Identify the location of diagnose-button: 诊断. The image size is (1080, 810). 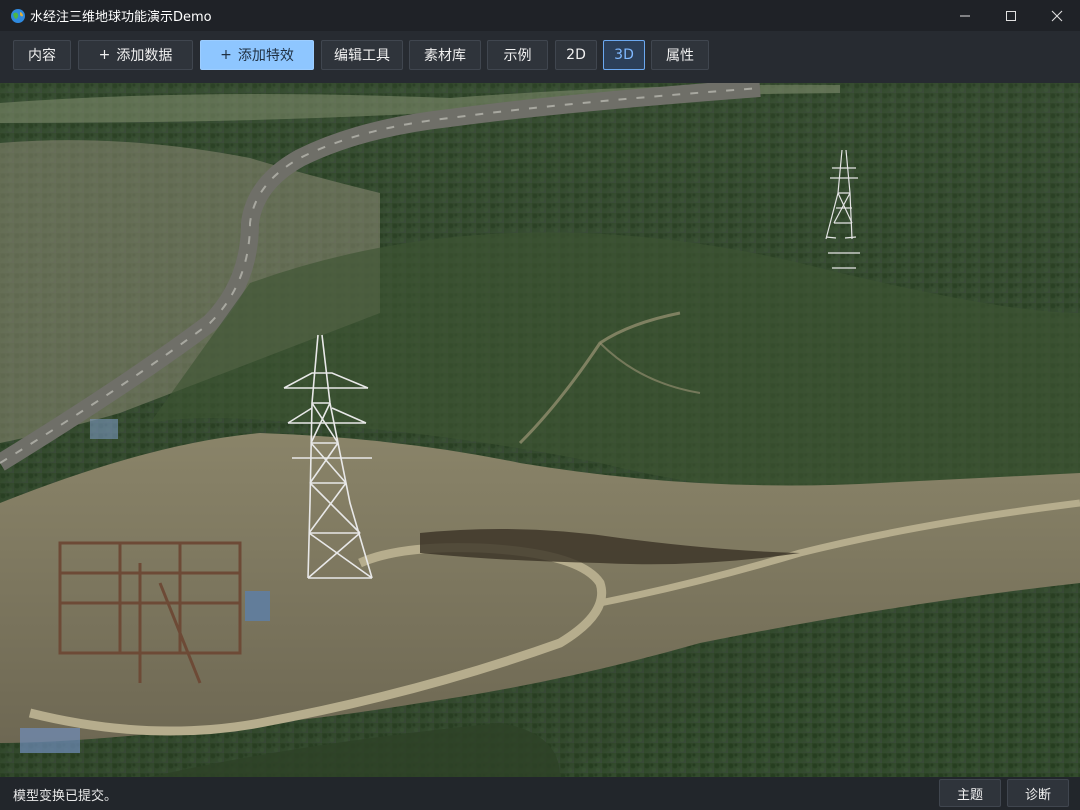
(1038, 793).